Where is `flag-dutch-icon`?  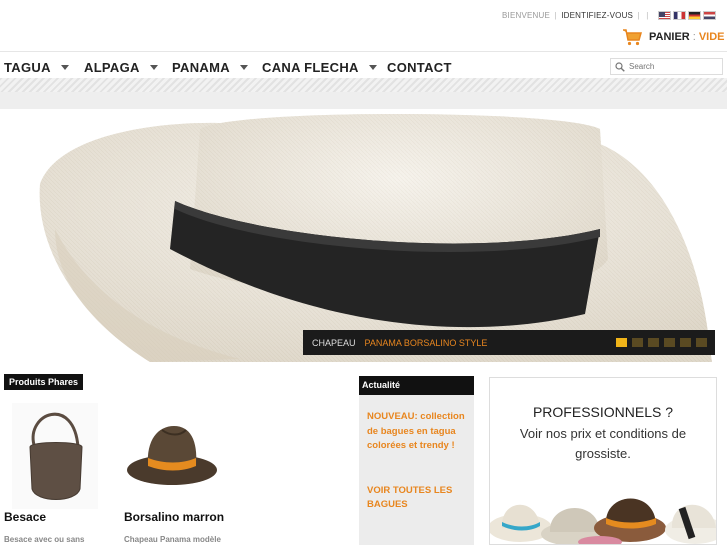
flag-dutch-icon is located at coordinates (709, 15).